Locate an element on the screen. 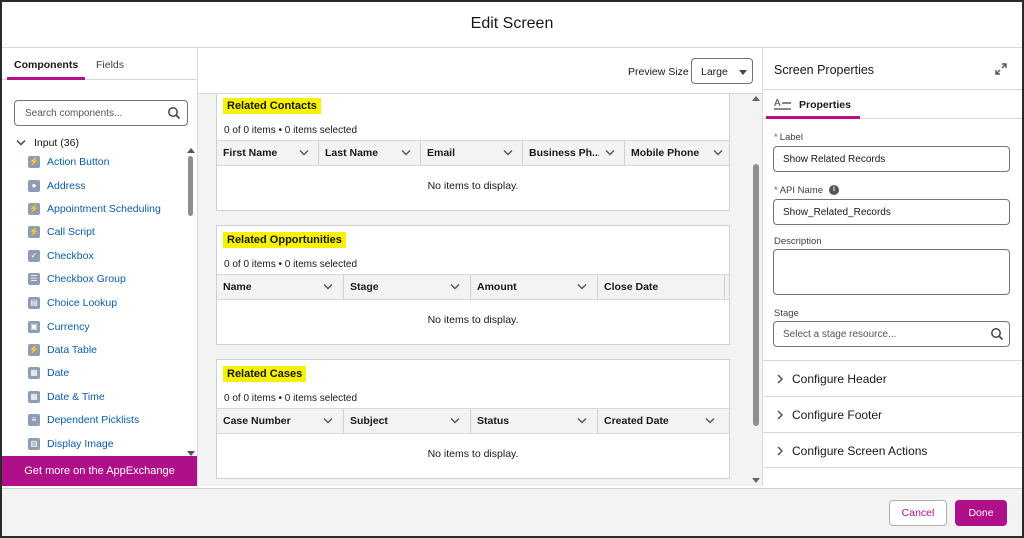 The height and width of the screenshot is (538, 1024). component-label: Appointment Scheduling is located at coordinates (104, 209).